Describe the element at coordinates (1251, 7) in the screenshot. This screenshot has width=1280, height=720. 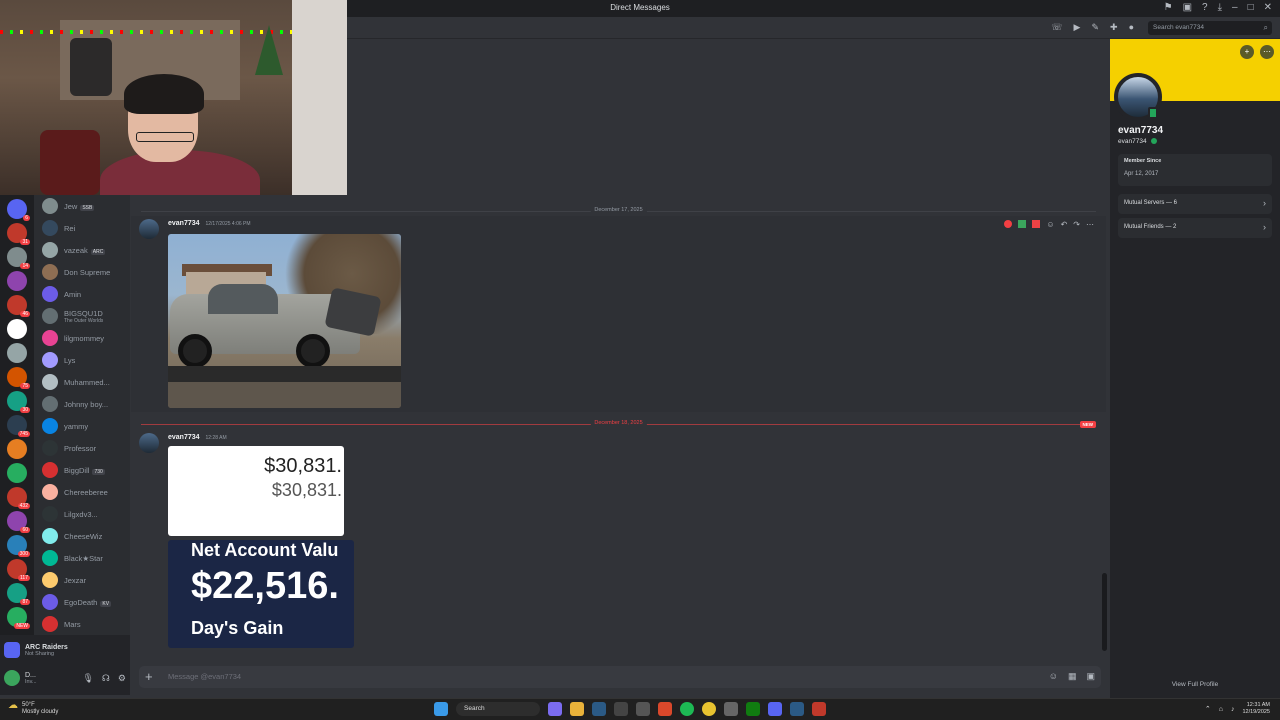
I see `maximize-icon: □` at that location.